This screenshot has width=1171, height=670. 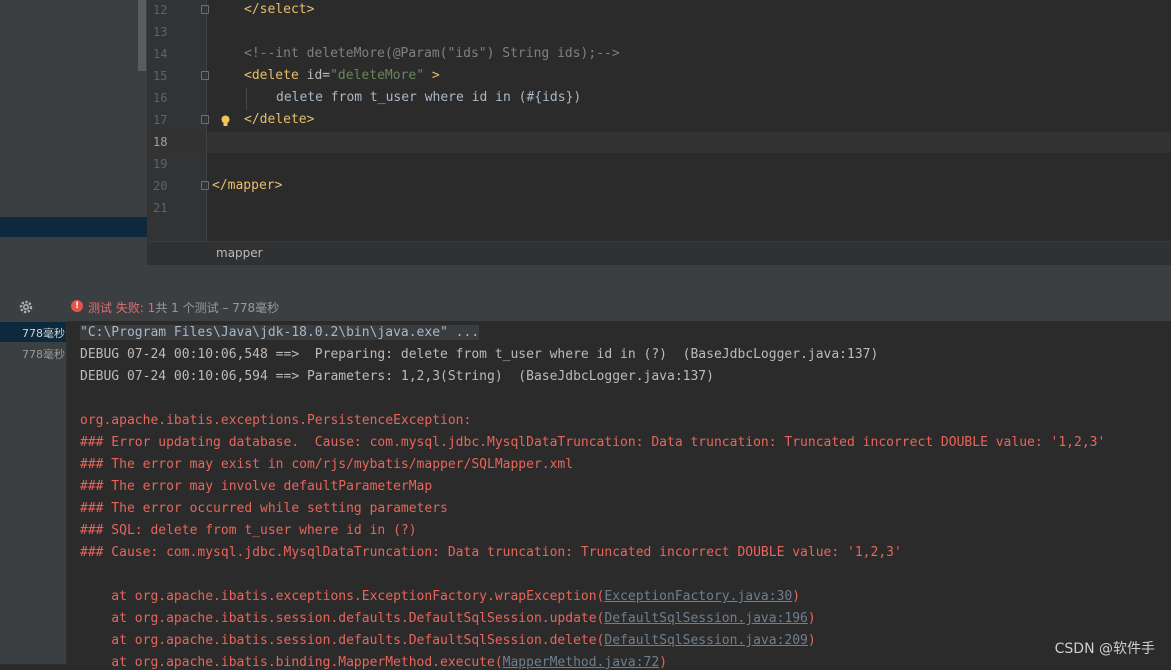 I want to click on error-icon: !, so click(x=77, y=306).